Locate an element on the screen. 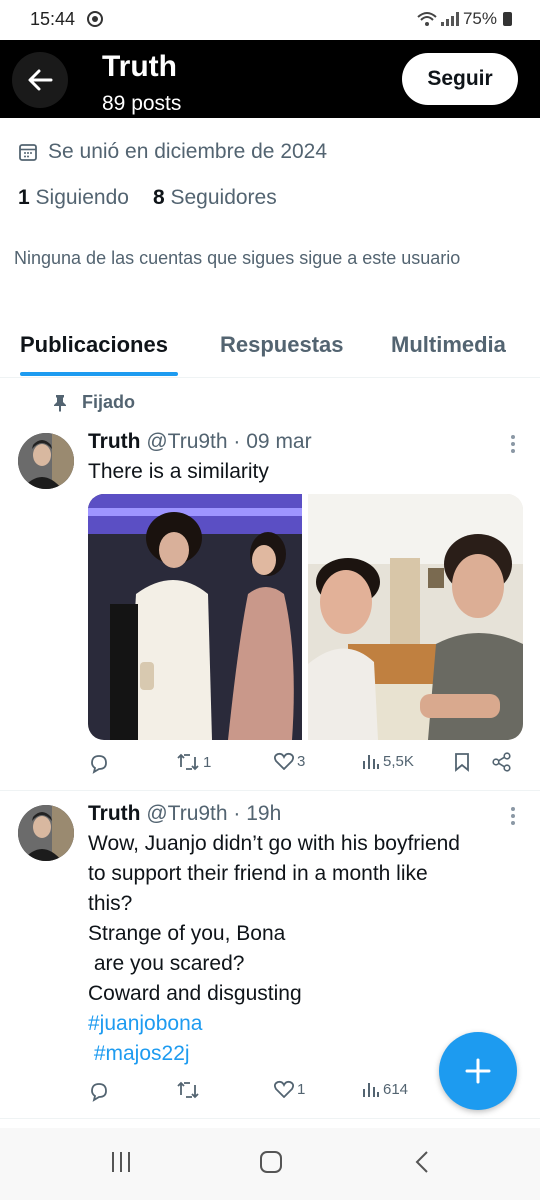  like-button: 3 is located at coordinates (289, 761).